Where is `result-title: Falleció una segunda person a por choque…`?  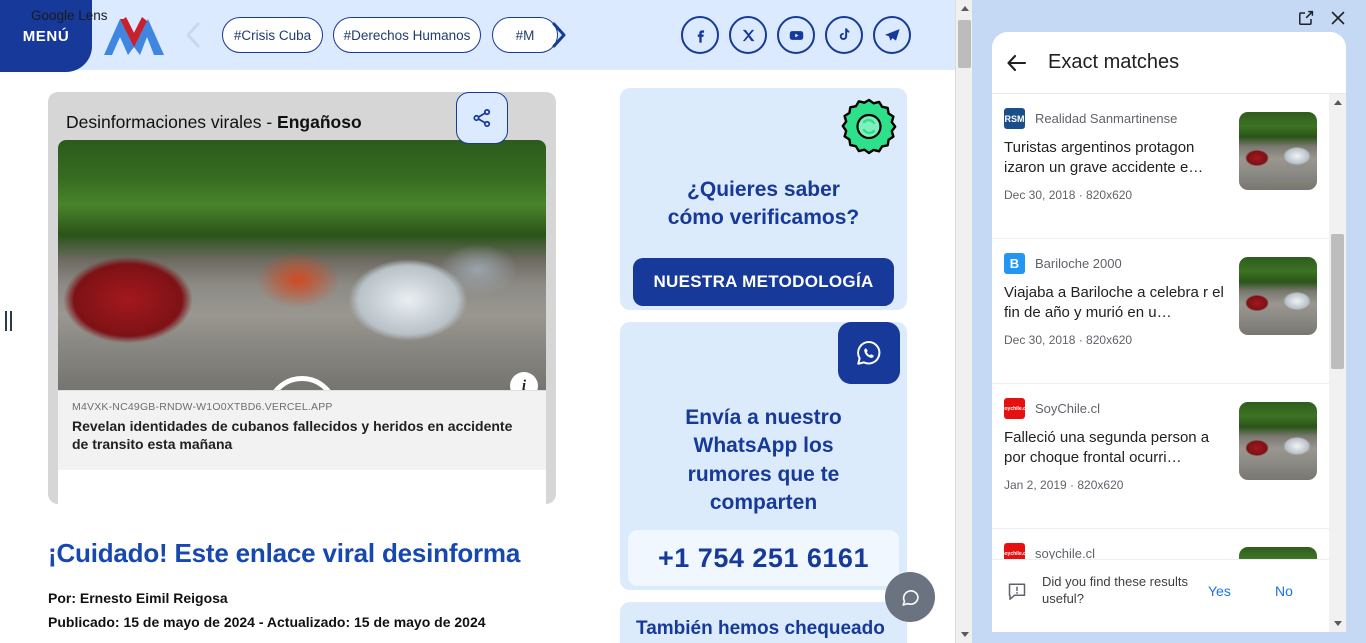
result-title: Falleció una segunda person a por choque… is located at coordinates (1107, 448).